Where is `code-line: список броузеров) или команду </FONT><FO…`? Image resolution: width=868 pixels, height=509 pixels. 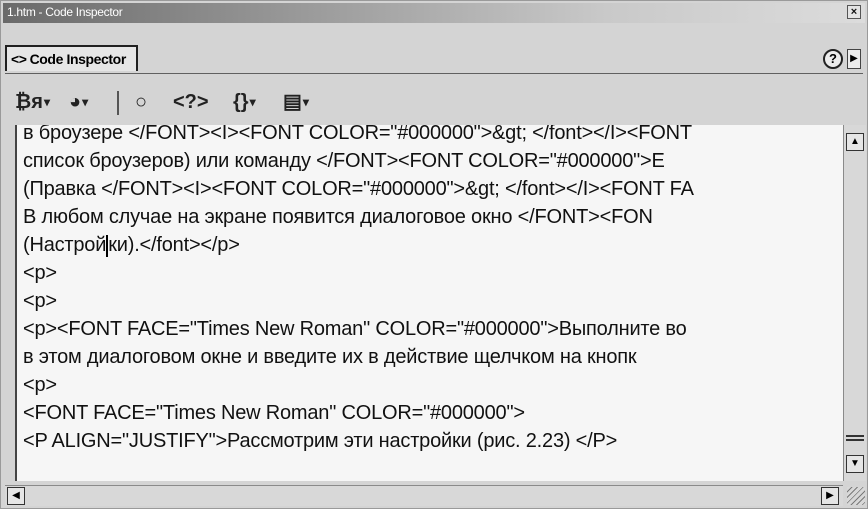 code-line: список броузеров) или команду </FONT><FO… is located at coordinates (344, 161).